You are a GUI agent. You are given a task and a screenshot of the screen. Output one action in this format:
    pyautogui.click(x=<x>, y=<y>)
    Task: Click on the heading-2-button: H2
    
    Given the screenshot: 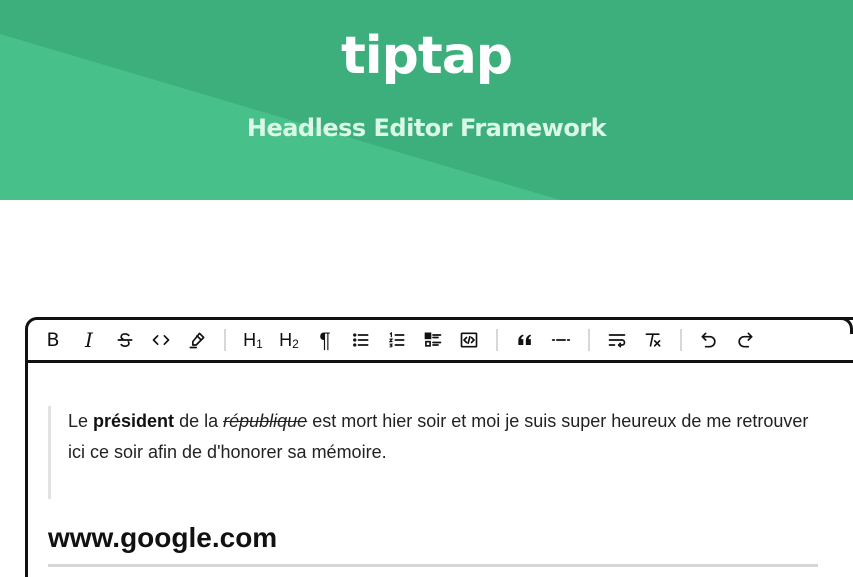 What is the action you would take?
    pyautogui.click(x=289, y=340)
    